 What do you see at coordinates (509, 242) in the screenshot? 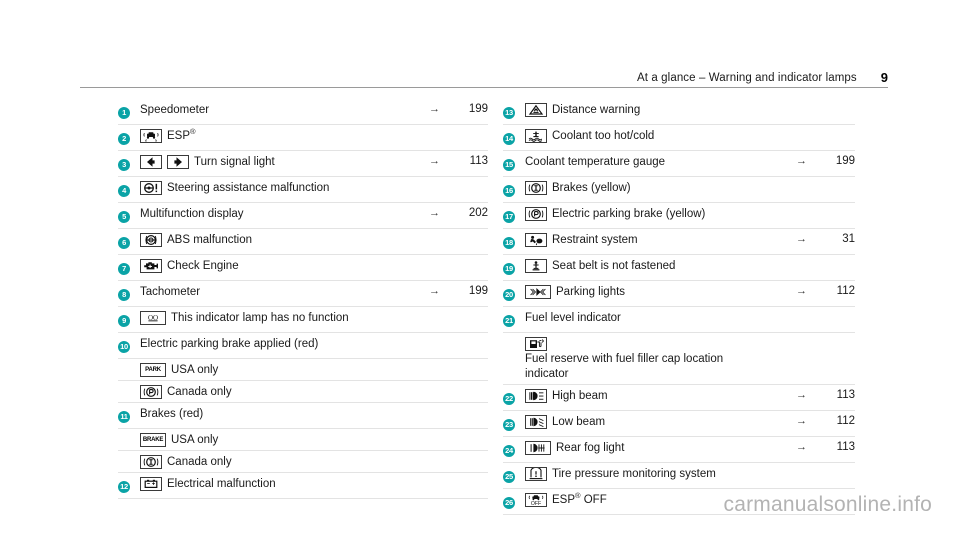
I see `legend-number-badge: 18` at bounding box center [509, 242].